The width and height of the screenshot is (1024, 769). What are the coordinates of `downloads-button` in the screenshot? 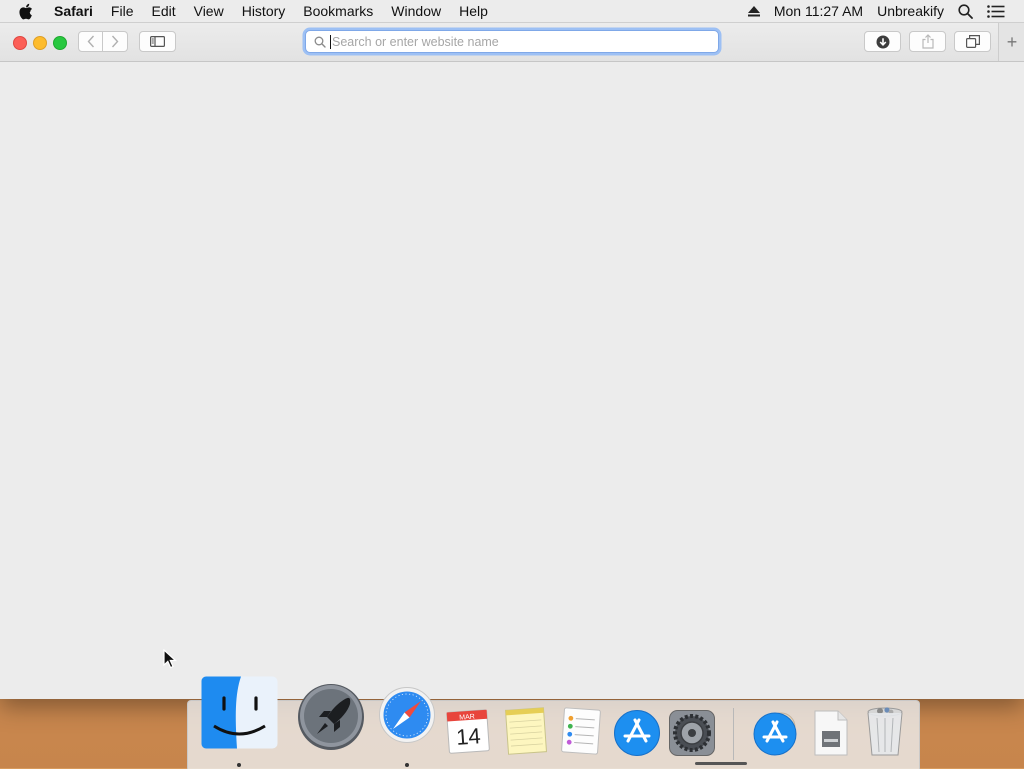 It's located at (882, 41).